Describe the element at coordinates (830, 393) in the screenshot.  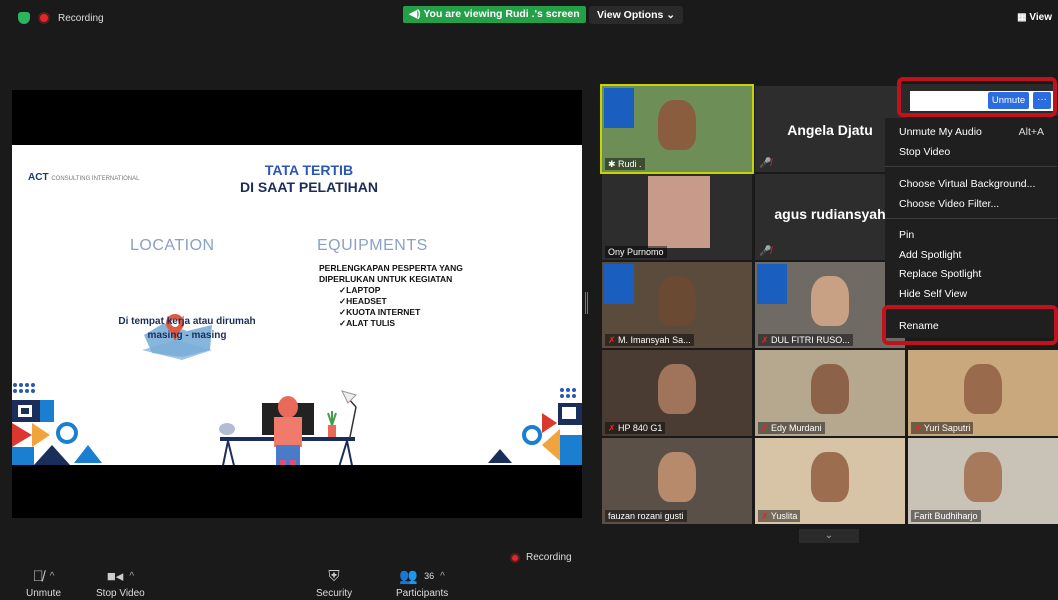
I see `video-tile-edy: ✗ Edy Murdani` at that location.